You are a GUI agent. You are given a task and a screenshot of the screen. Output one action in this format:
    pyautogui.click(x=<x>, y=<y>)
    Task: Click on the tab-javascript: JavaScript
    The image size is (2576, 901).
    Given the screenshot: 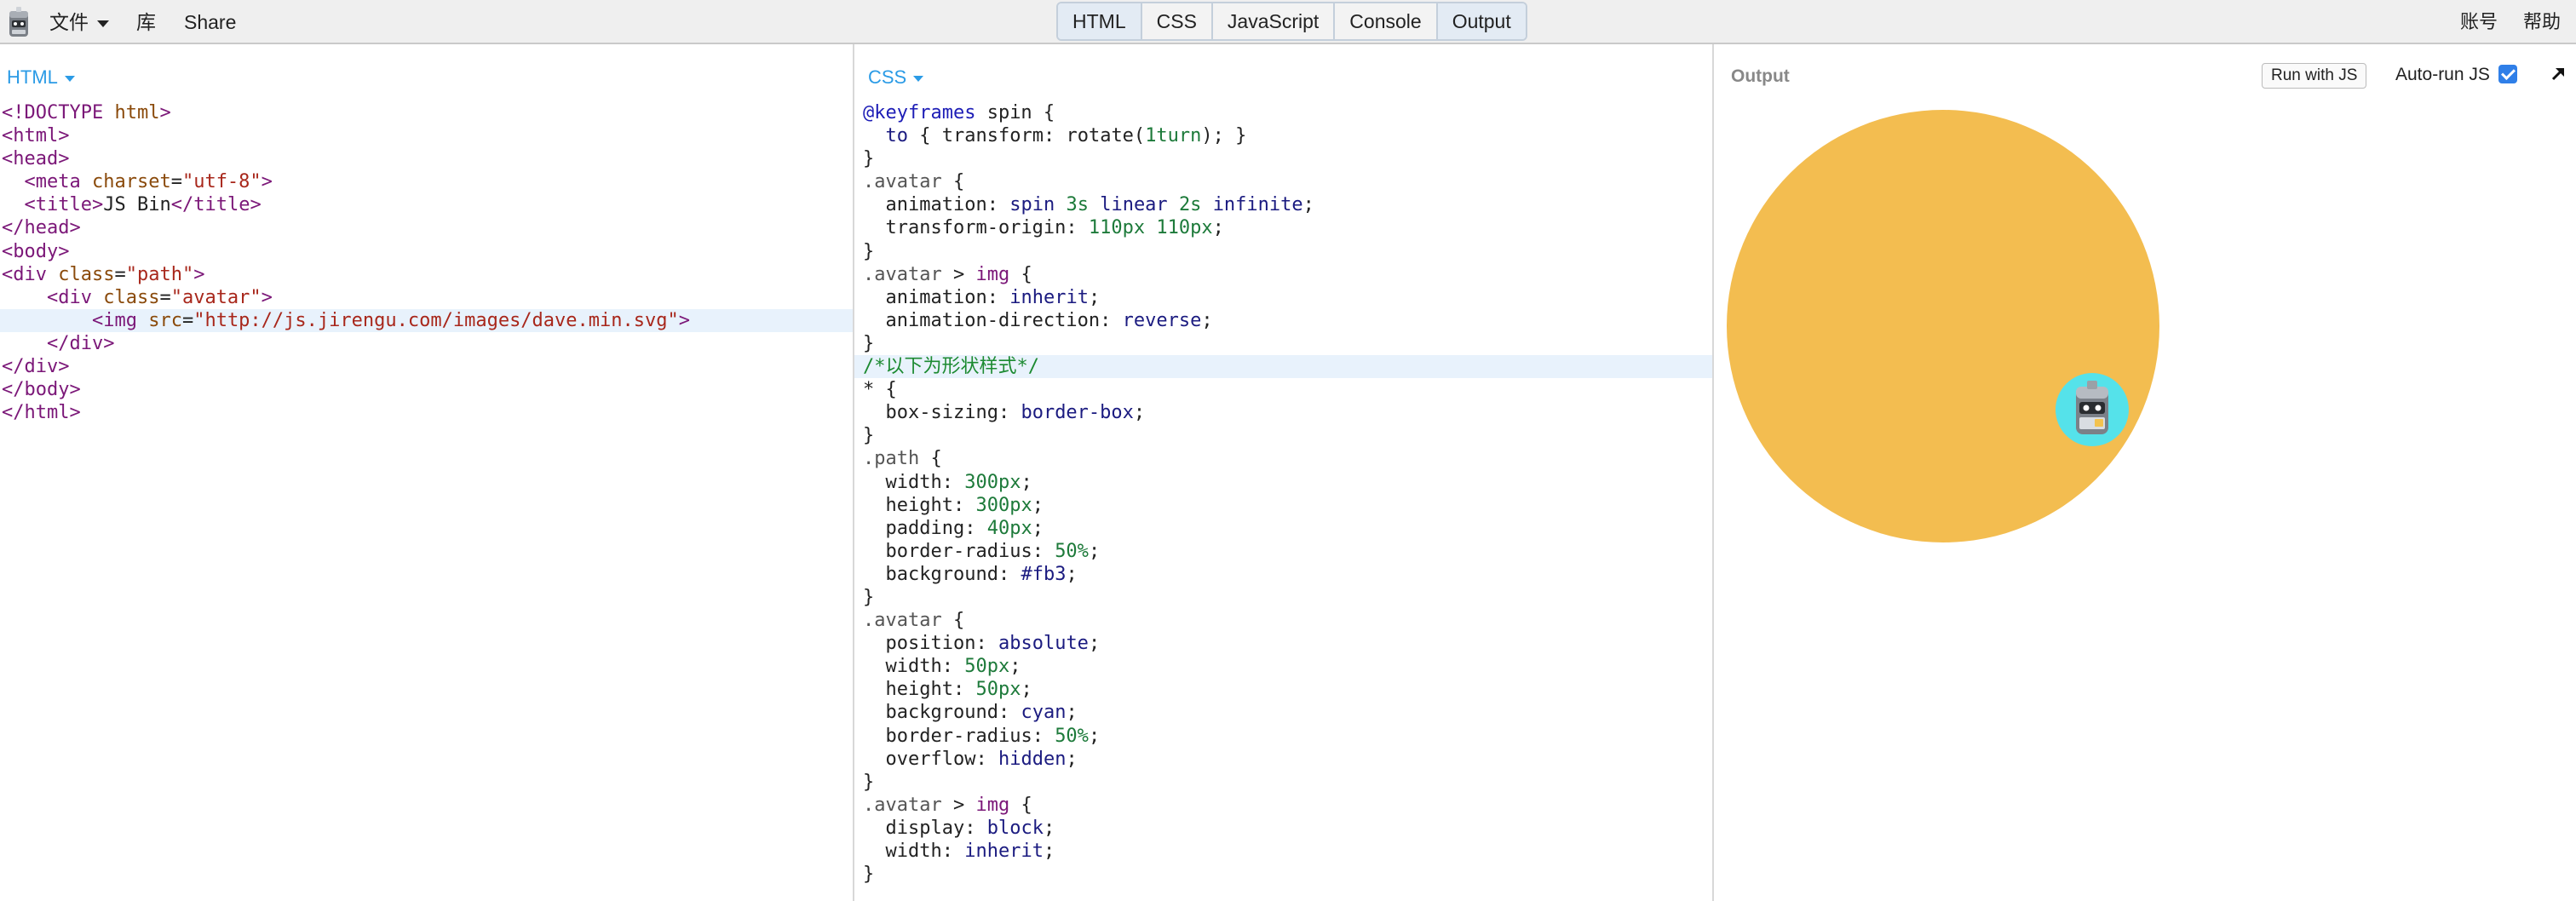 What is the action you would take?
    pyautogui.click(x=1274, y=21)
    